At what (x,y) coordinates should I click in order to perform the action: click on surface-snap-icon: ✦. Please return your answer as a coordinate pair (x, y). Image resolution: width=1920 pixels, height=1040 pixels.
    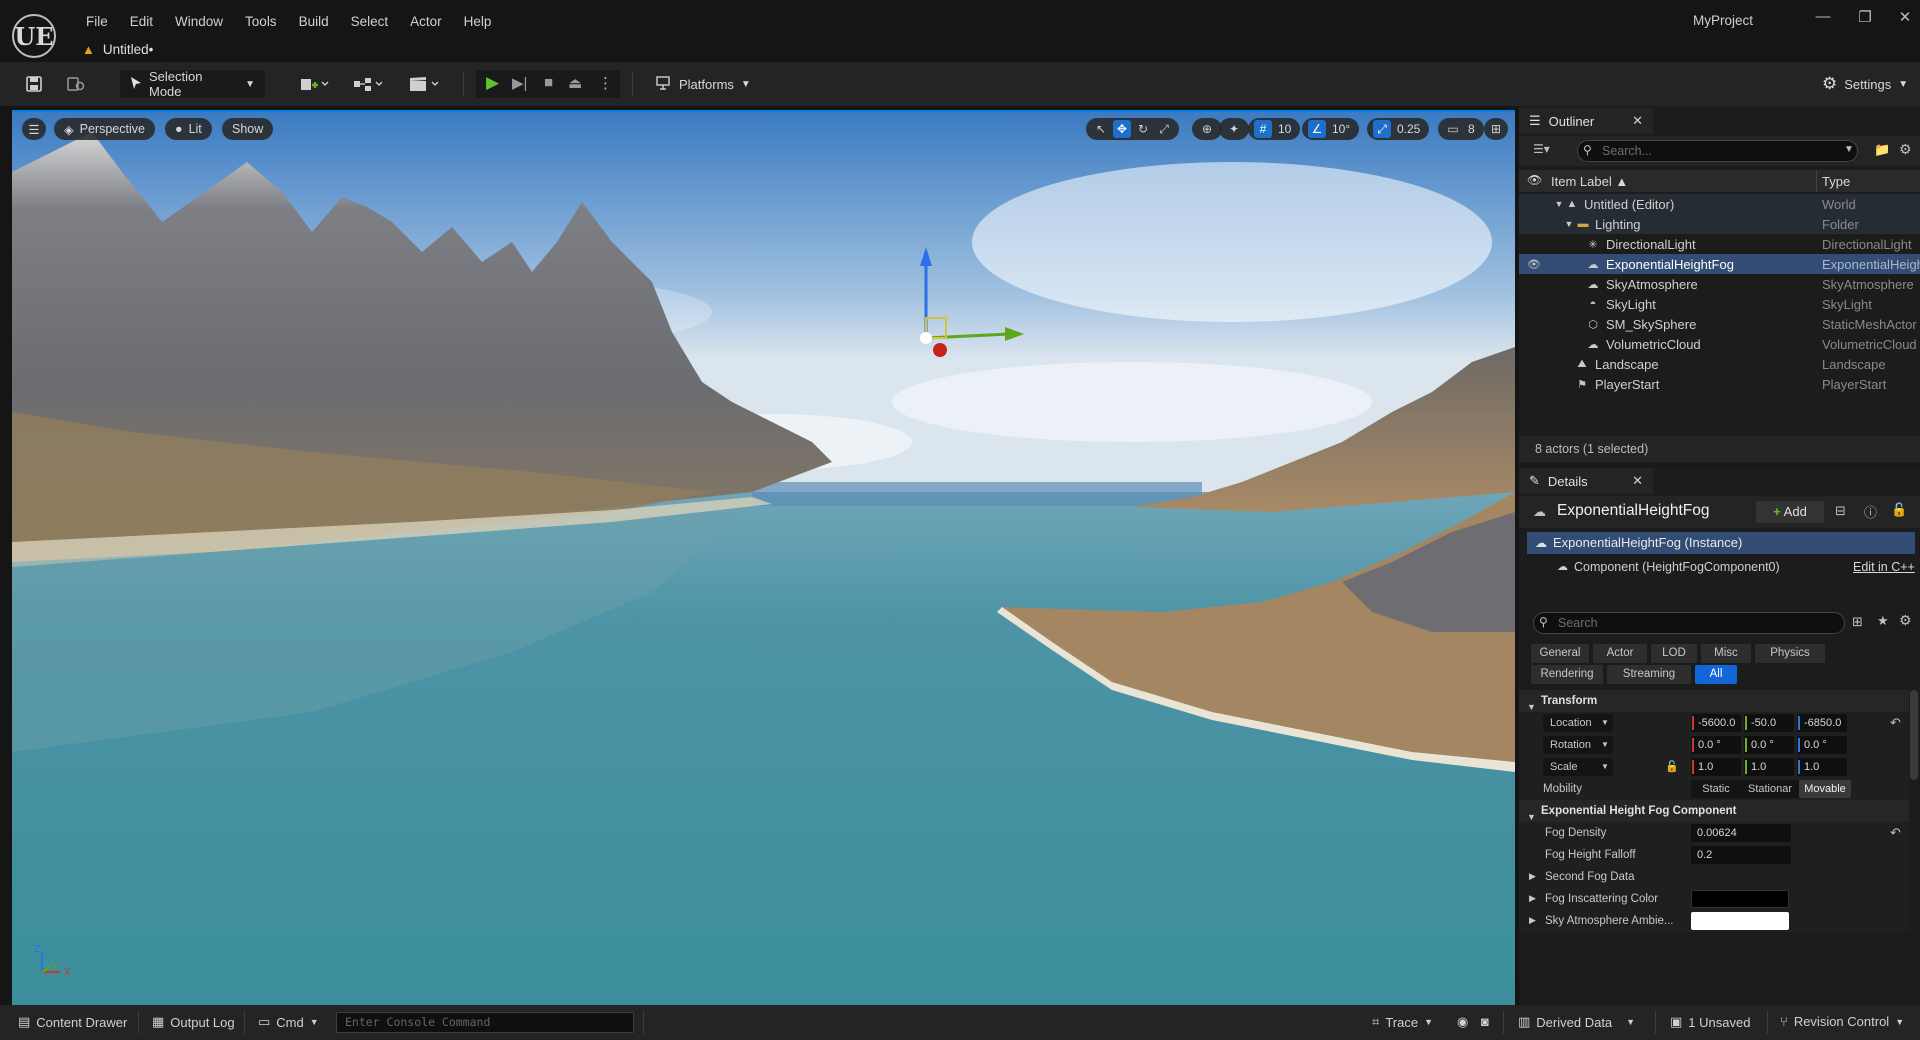
    Looking at the image, I should click on (1234, 129).